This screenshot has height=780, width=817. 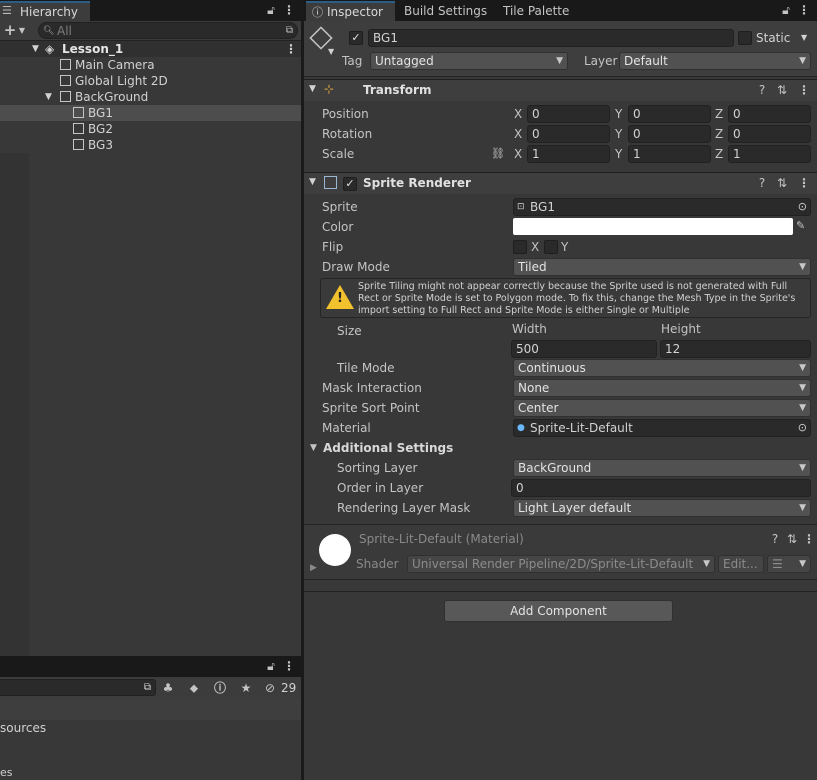 What do you see at coordinates (662, 408) in the screenshot?
I see `sort-point-dropdown: Center ▼` at bounding box center [662, 408].